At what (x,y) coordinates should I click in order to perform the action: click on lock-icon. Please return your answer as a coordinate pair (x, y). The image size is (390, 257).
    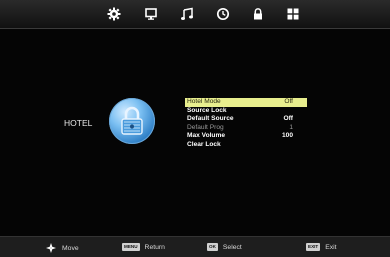
    Looking at the image, I should click on (258, 14).